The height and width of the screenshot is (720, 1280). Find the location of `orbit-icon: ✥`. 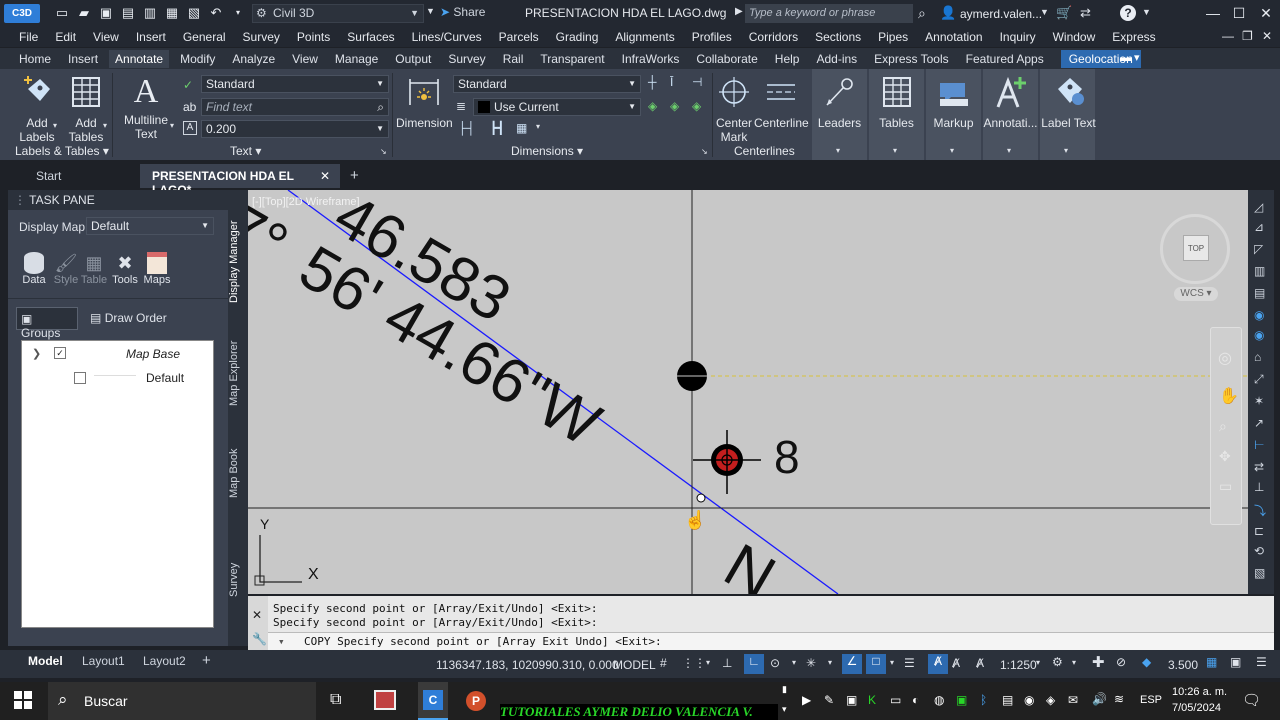

orbit-icon: ✥ is located at coordinates (1225, 456).